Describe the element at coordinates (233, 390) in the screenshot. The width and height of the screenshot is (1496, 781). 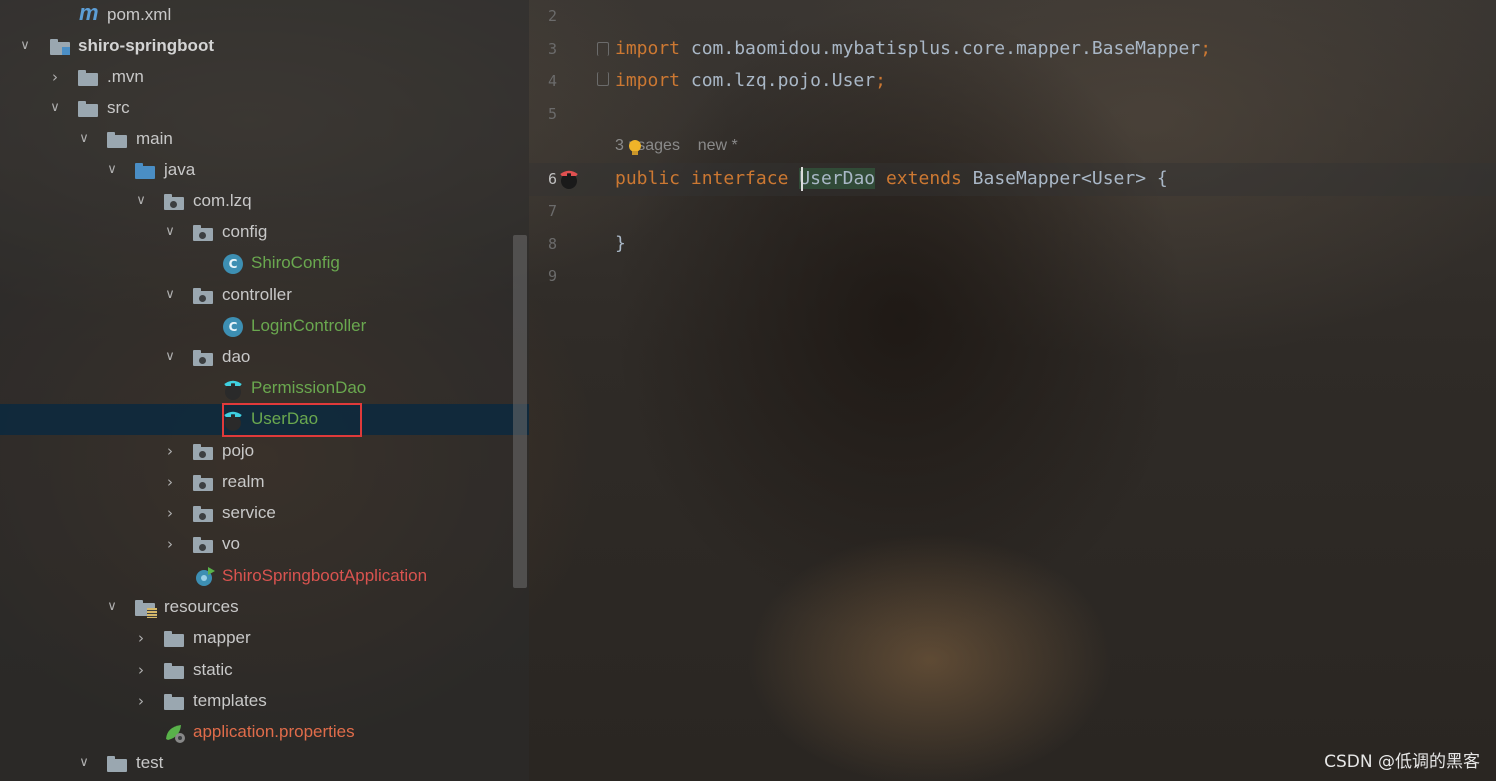
I see `mybatis-mapper-icon` at that location.